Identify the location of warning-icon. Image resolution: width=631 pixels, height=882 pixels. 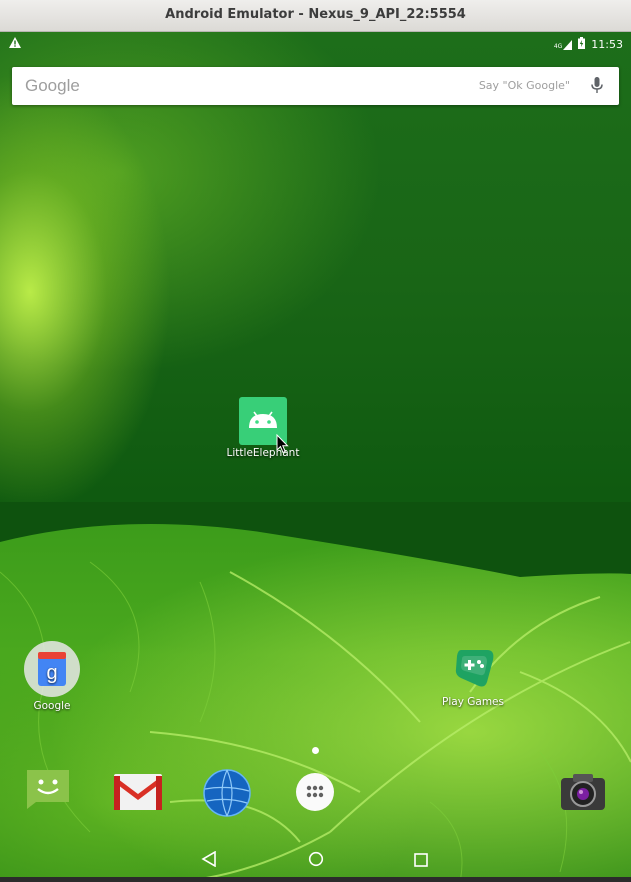
(15, 44).